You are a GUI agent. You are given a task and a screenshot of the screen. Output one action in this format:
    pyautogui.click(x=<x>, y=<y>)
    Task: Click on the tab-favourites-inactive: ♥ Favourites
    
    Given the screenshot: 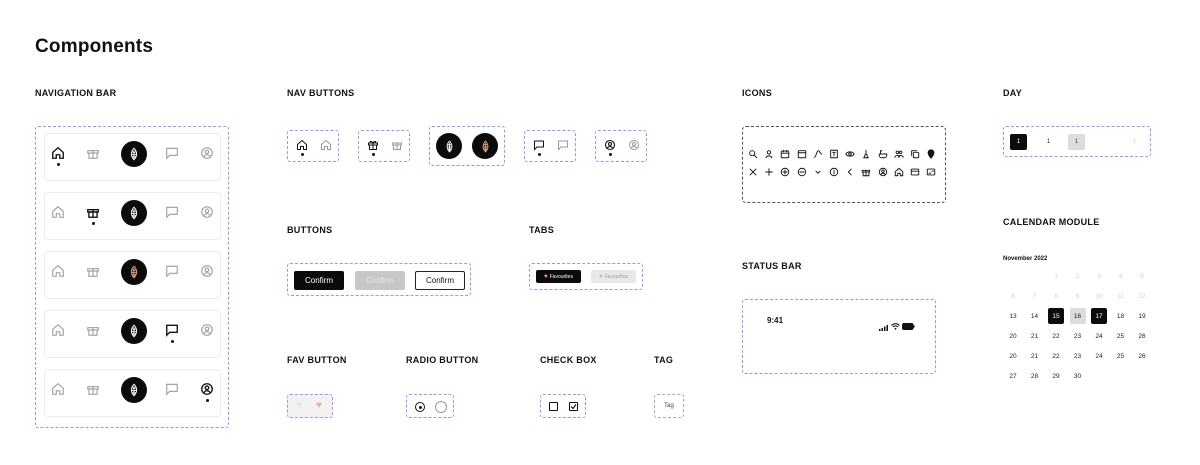 What is the action you would take?
    pyautogui.click(x=613, y=276)
    